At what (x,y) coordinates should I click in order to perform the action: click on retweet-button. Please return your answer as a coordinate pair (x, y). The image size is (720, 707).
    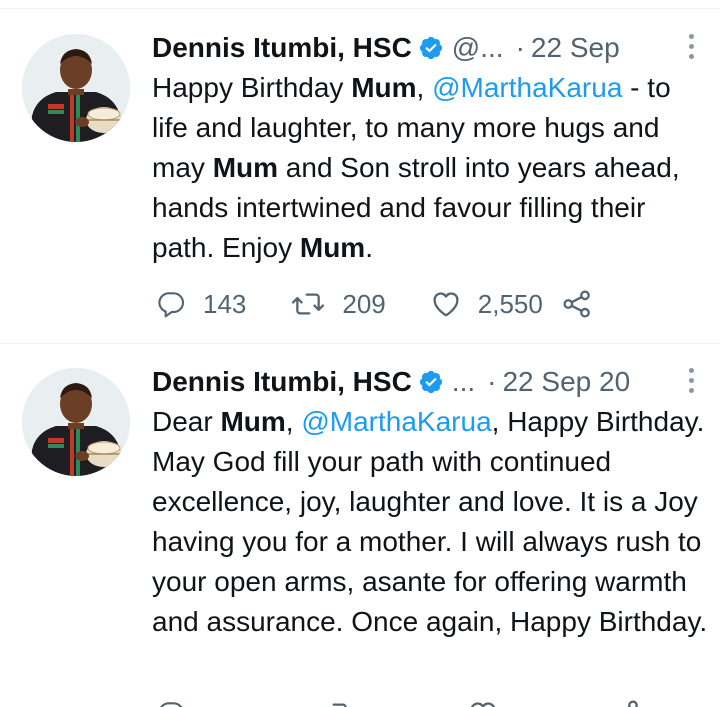
    Looking at the image, I should click on (335, 702).